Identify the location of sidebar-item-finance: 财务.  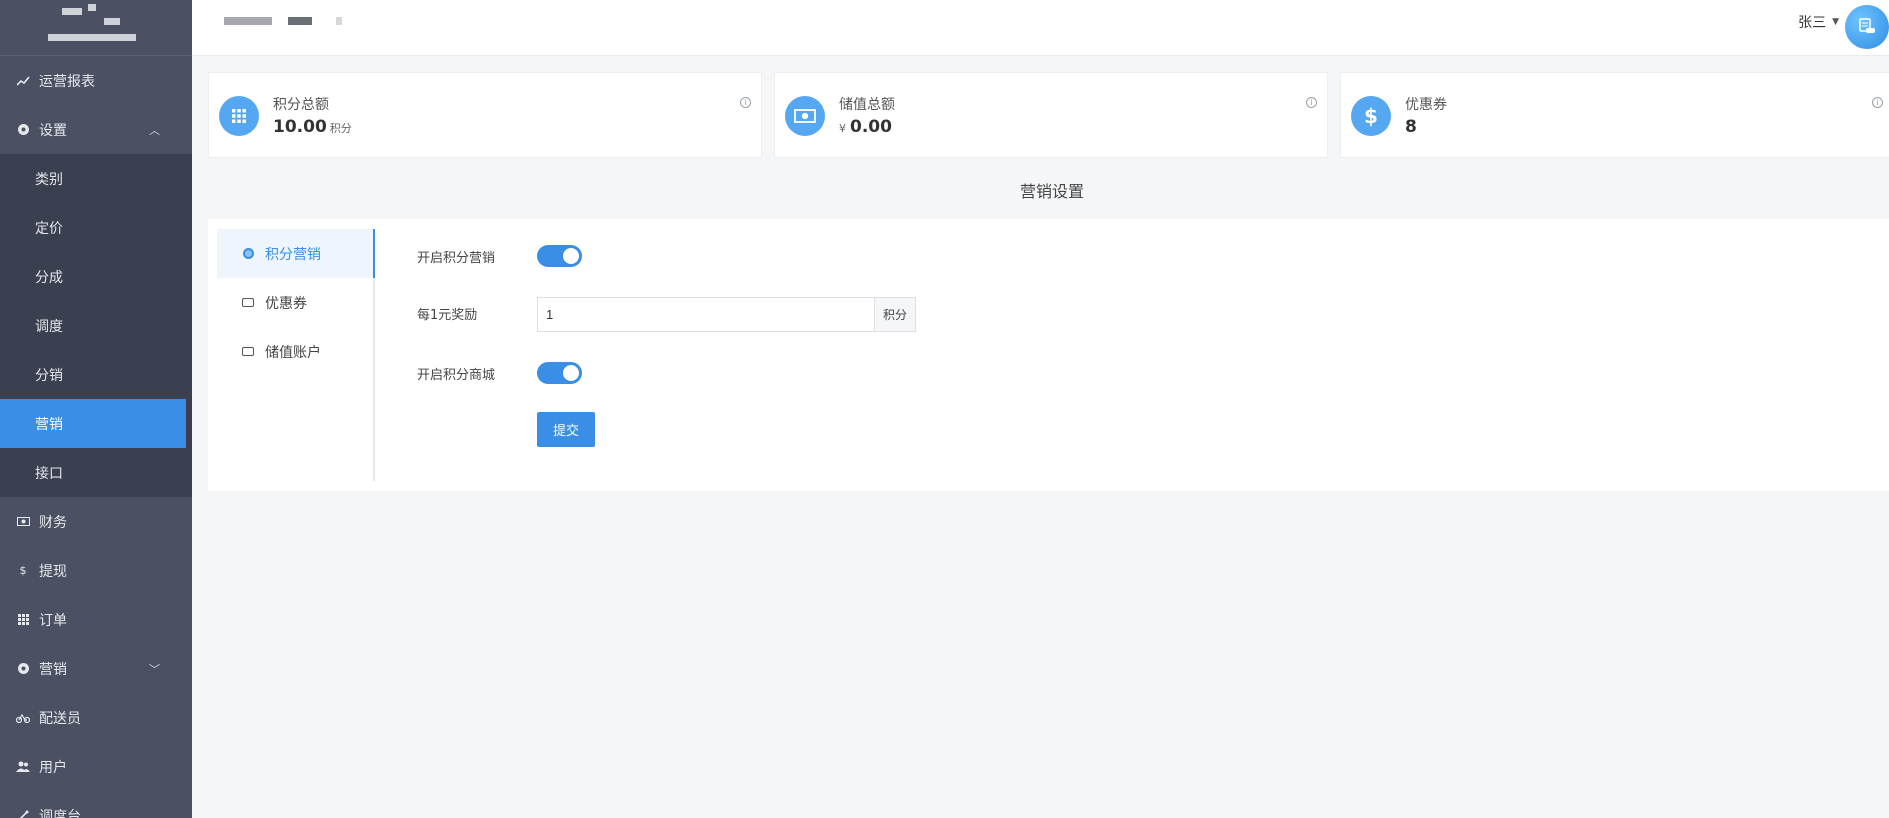
(96, 521).